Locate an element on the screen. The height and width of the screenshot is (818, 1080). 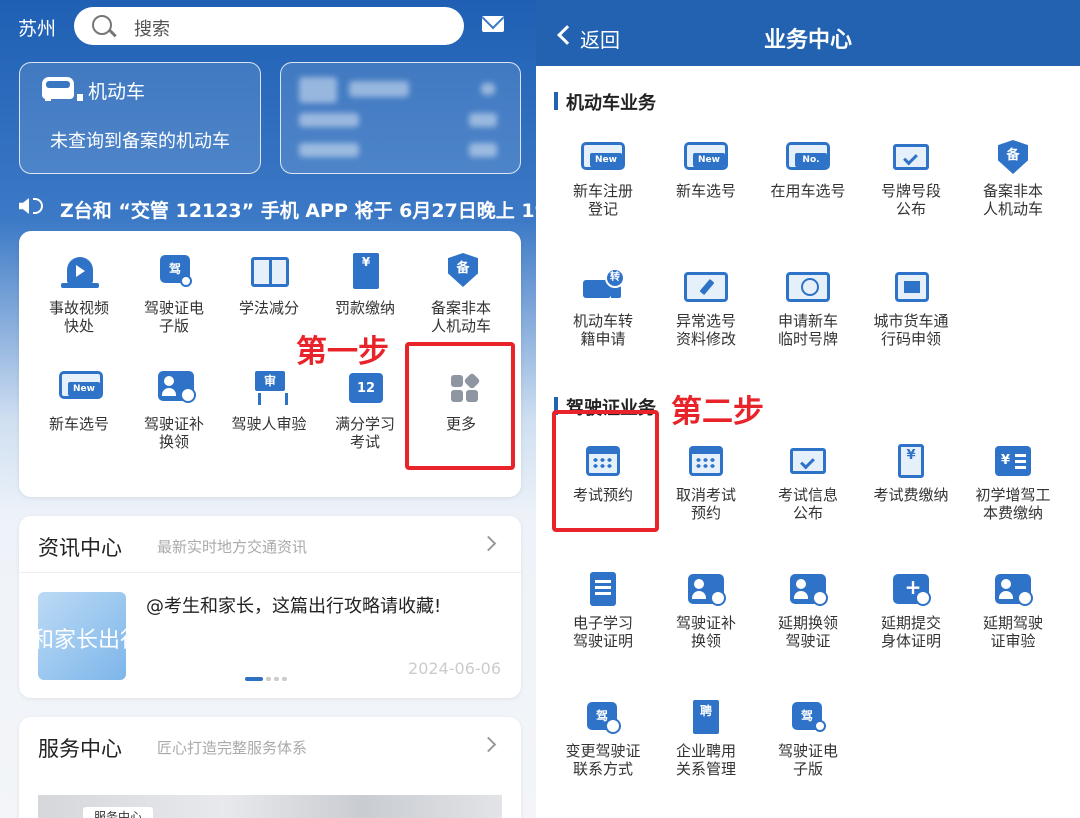
blurred-avatar is located at coordinates (318, 90).